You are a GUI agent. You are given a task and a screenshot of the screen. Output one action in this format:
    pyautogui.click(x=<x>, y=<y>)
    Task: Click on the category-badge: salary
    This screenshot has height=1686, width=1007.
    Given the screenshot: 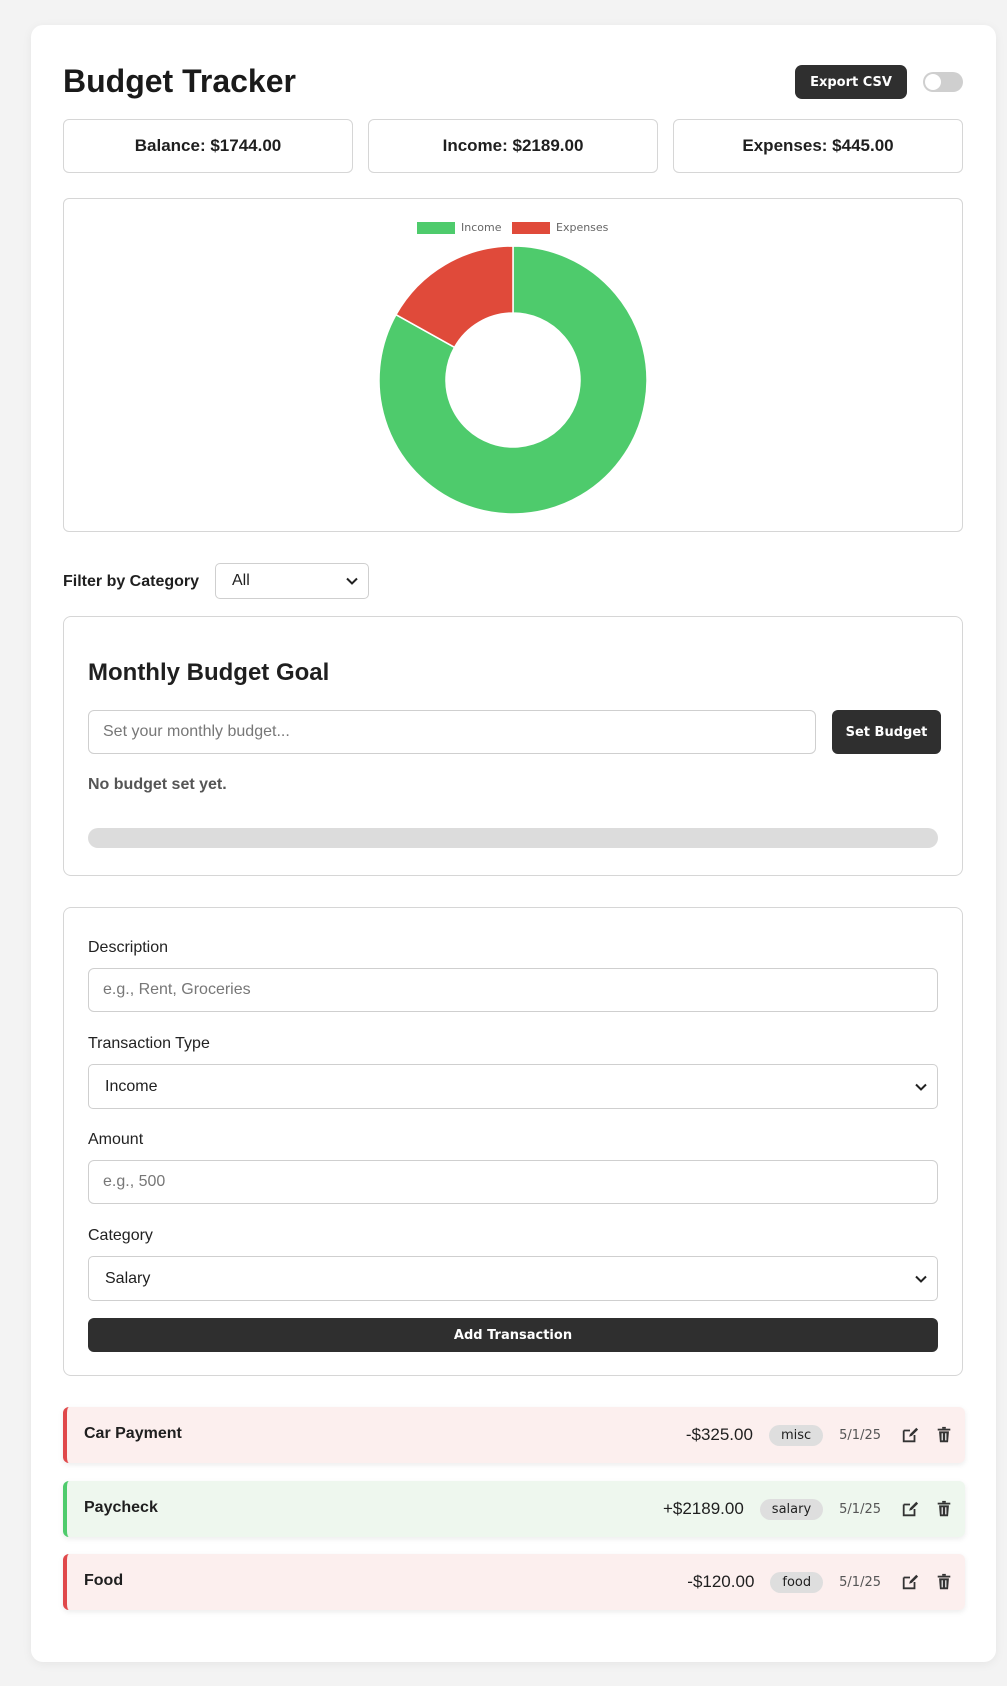 What is the action you would take?
    pyautogui.click(x=791, y=1509)
    